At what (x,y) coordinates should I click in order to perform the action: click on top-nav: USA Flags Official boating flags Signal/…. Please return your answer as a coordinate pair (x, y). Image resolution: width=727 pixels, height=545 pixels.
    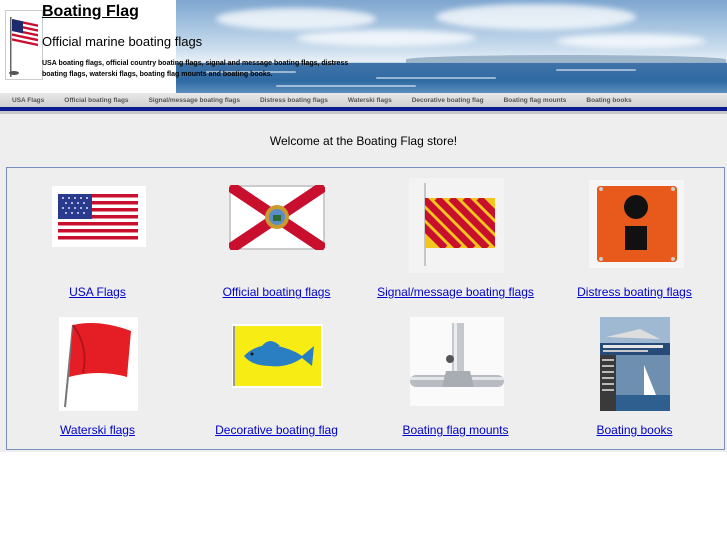
    Looking at the image, I should click on (363, 100).